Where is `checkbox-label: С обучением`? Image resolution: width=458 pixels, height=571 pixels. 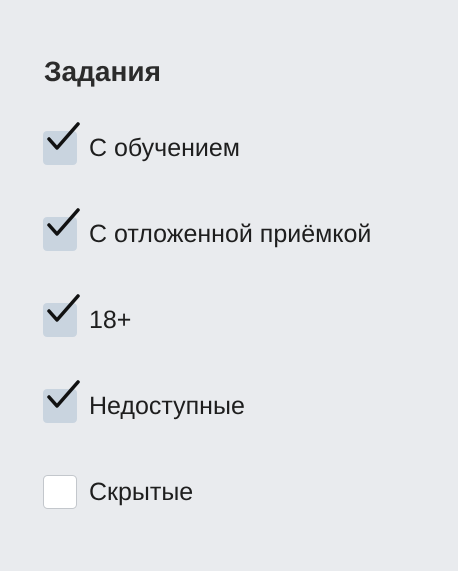 checkbox-label: С обучением is located at coordinates (164, 148).